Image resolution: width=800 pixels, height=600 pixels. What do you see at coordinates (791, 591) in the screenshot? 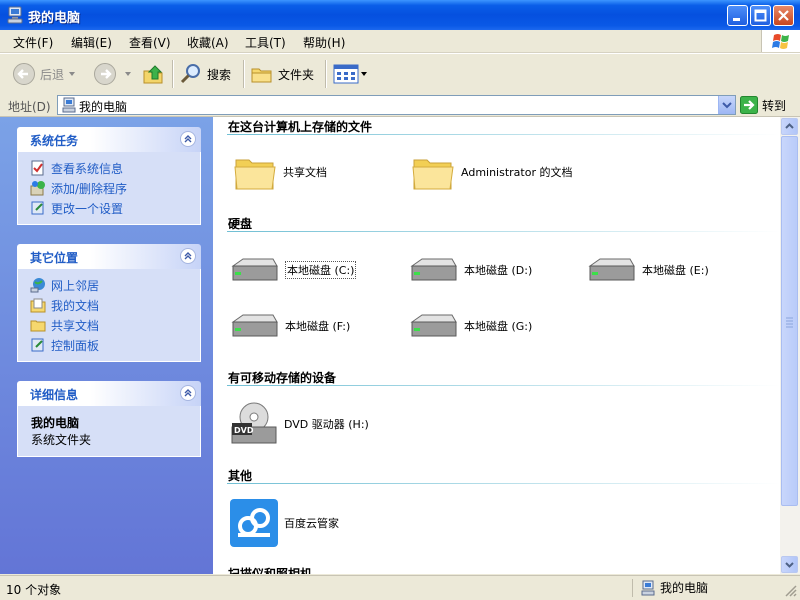
I see `resize-grip-icon` at bounding box center [791, 591].